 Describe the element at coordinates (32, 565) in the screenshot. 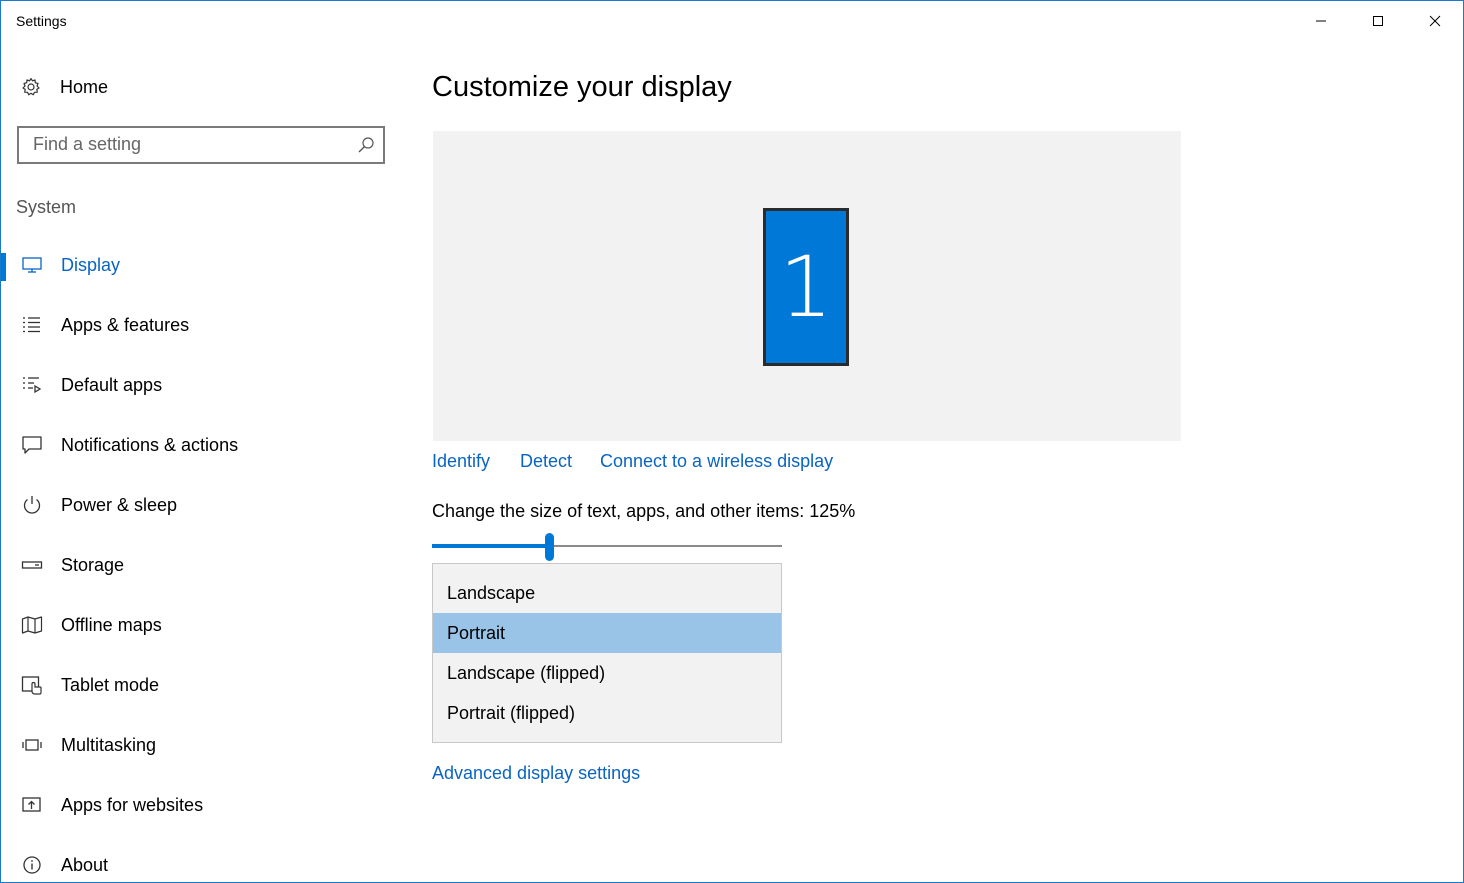

I see `storage-icon` at that location.